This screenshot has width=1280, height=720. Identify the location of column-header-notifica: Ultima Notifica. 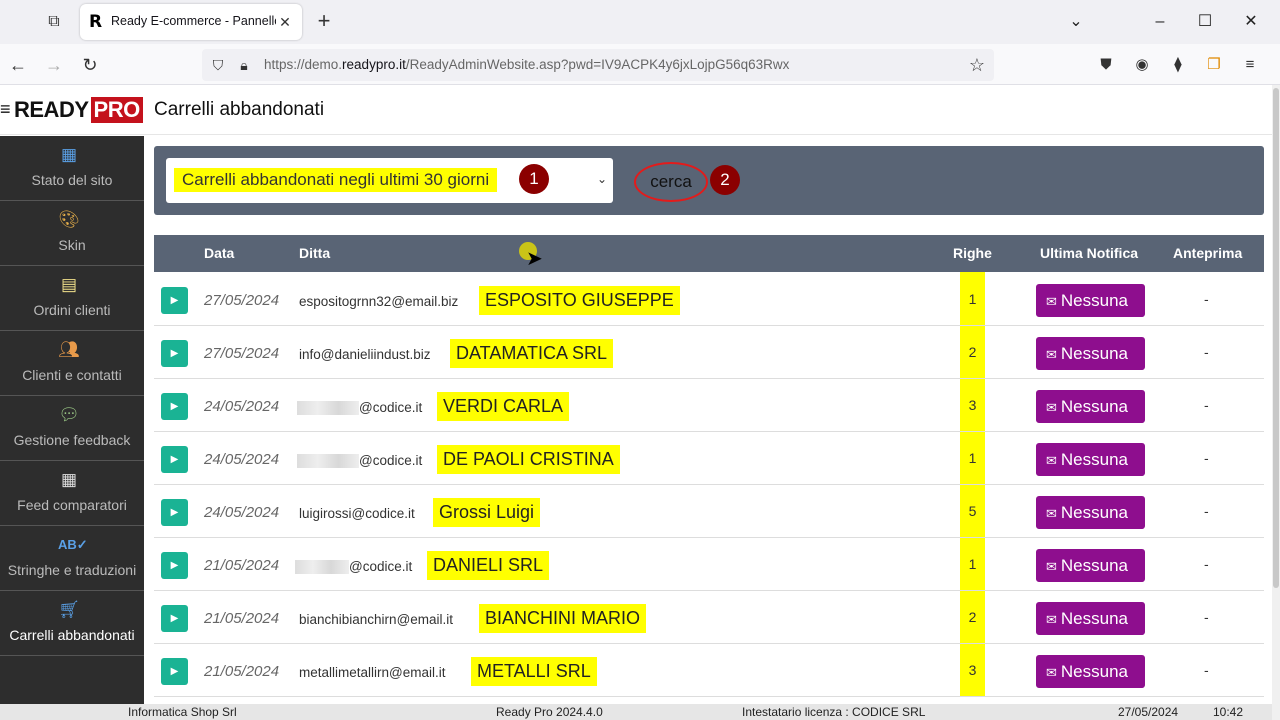
(1089, 253).